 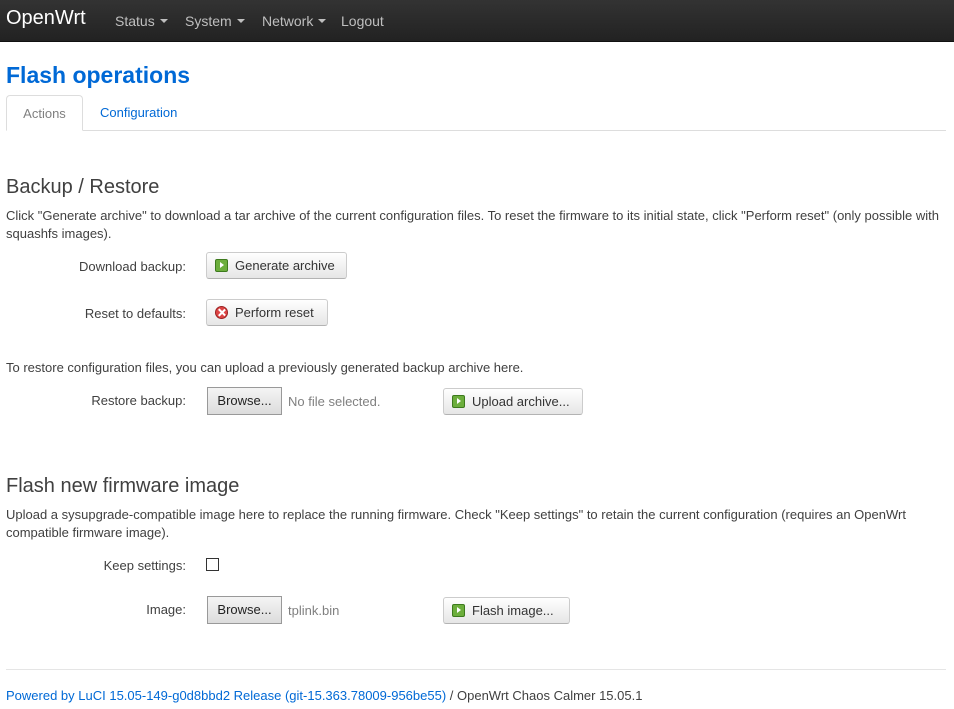 I want to click on nav-system: System, so click(x=215, y=21).